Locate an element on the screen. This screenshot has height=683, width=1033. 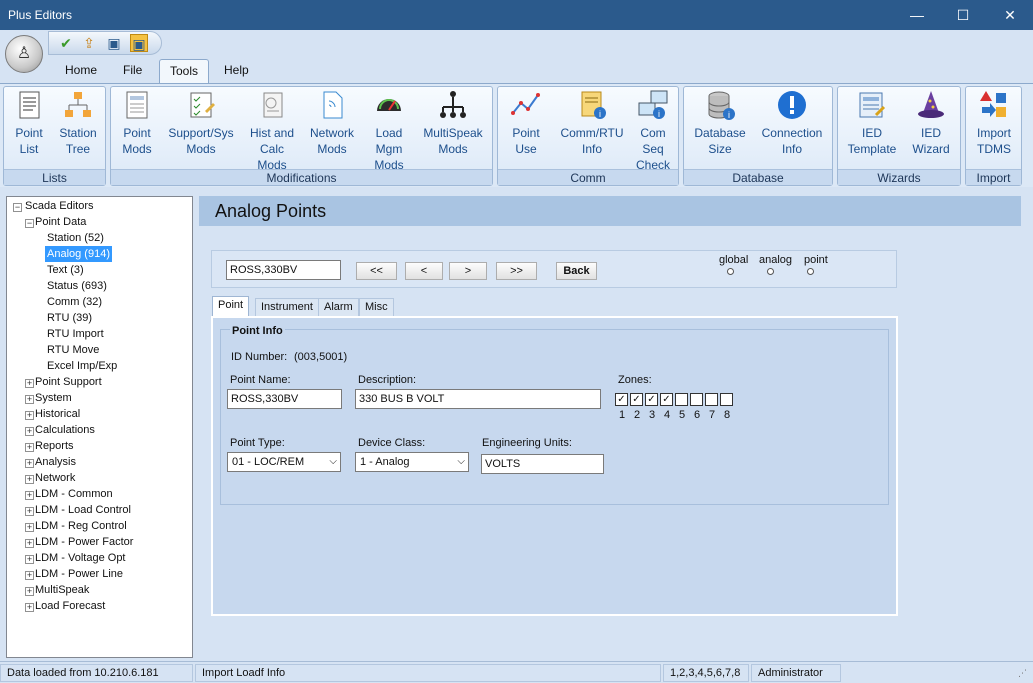
tree-item-text: Text (3) is located at coordinates (65, 270).